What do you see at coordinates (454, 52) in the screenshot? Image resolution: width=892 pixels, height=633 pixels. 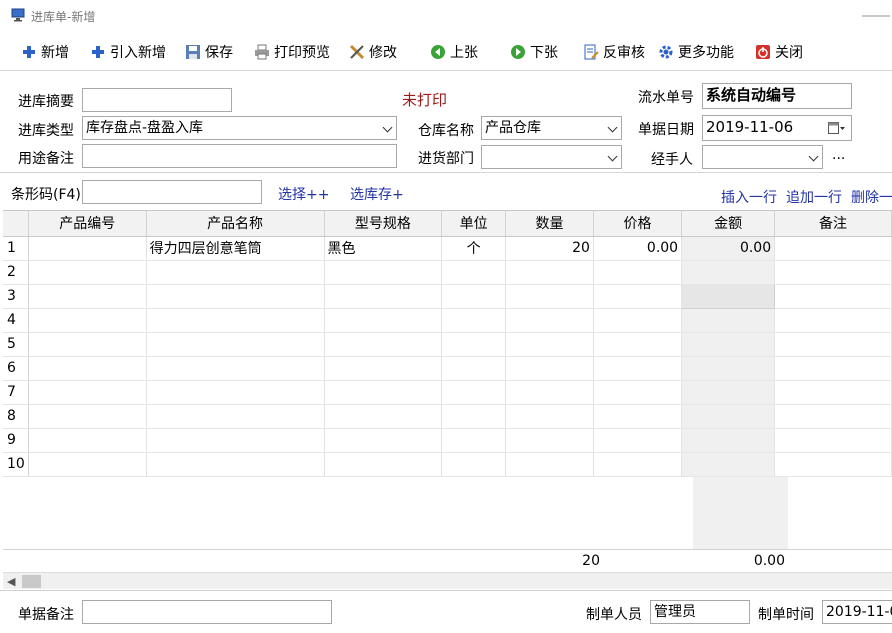 I see `prev-button: 上张` at bounding box center [454, 52].